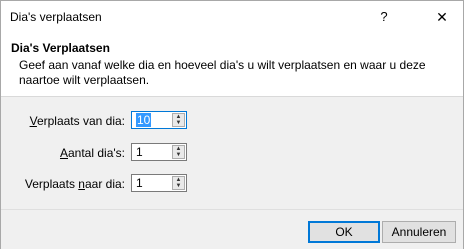  Describe the element at coordinates (152, 120) in the screenshot. I see `from-slide-input: 10` at that location.